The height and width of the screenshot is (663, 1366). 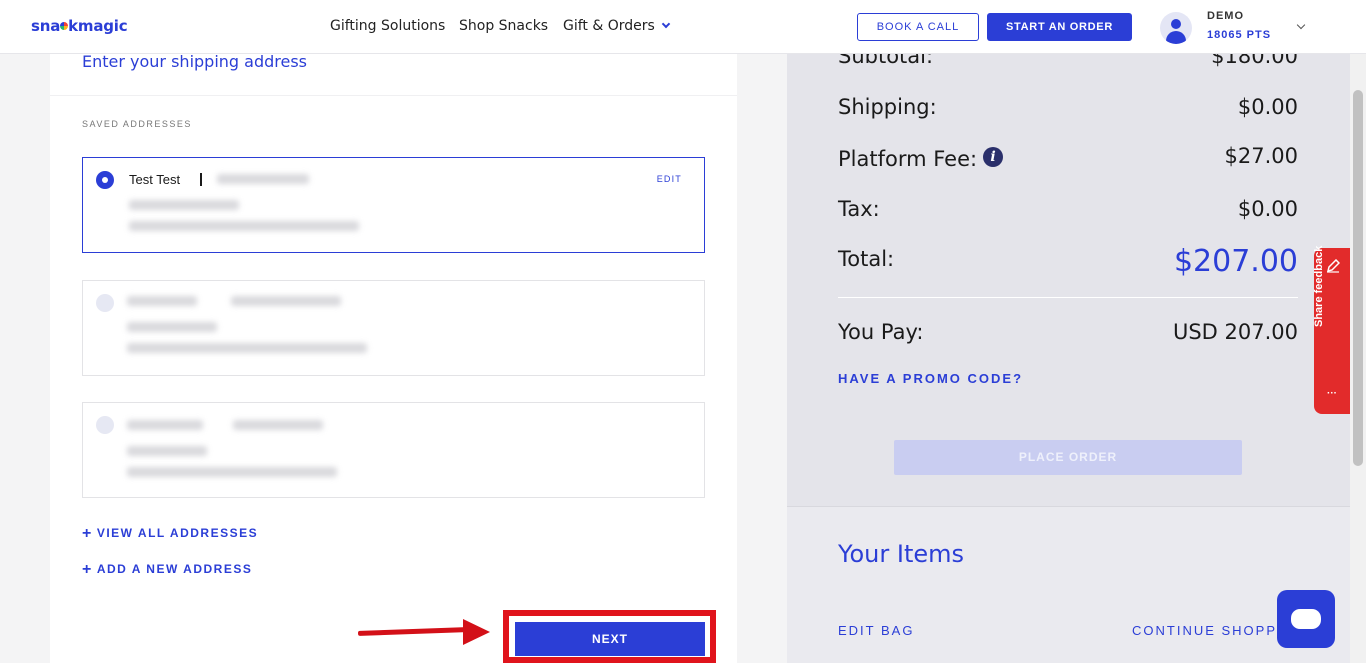 I want to click on shipping-title: Enter your shipping address, so click(x=195, y=61).